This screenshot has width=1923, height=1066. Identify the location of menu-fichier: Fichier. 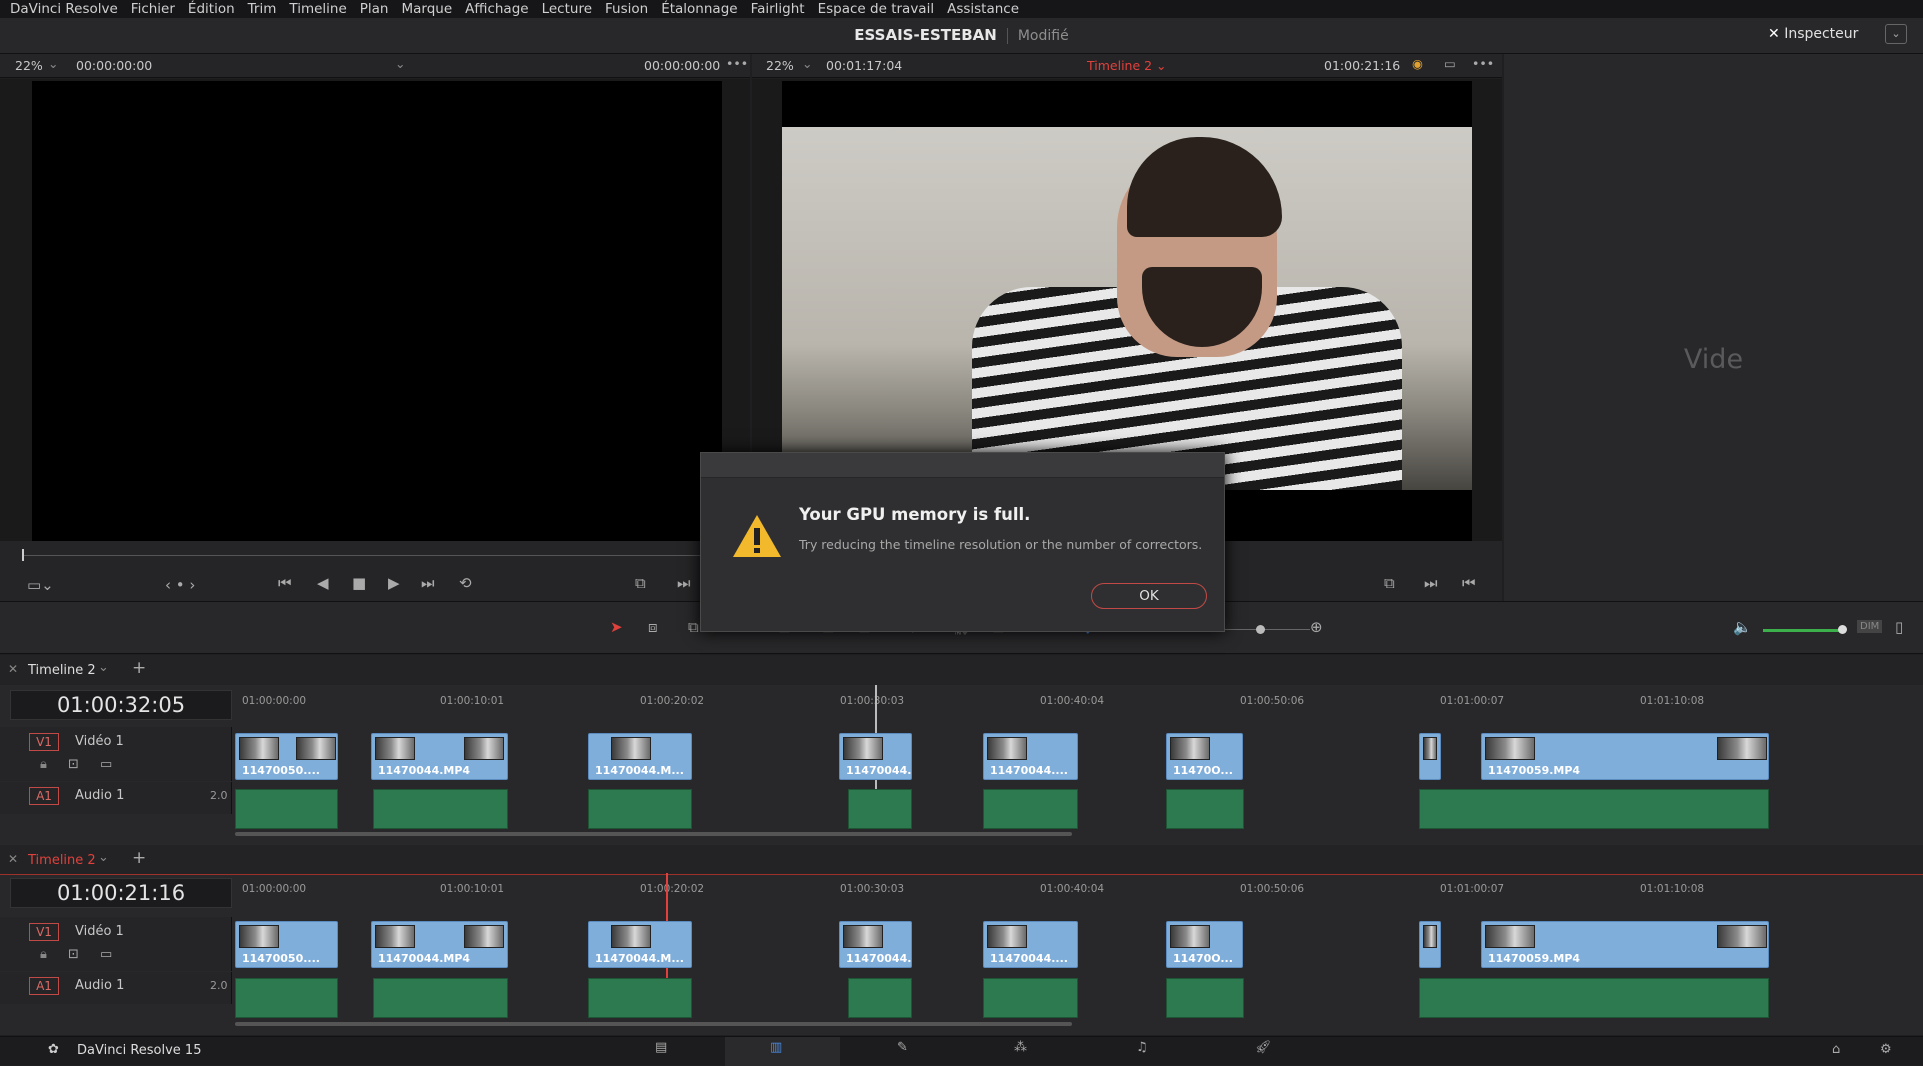
(153, 9).